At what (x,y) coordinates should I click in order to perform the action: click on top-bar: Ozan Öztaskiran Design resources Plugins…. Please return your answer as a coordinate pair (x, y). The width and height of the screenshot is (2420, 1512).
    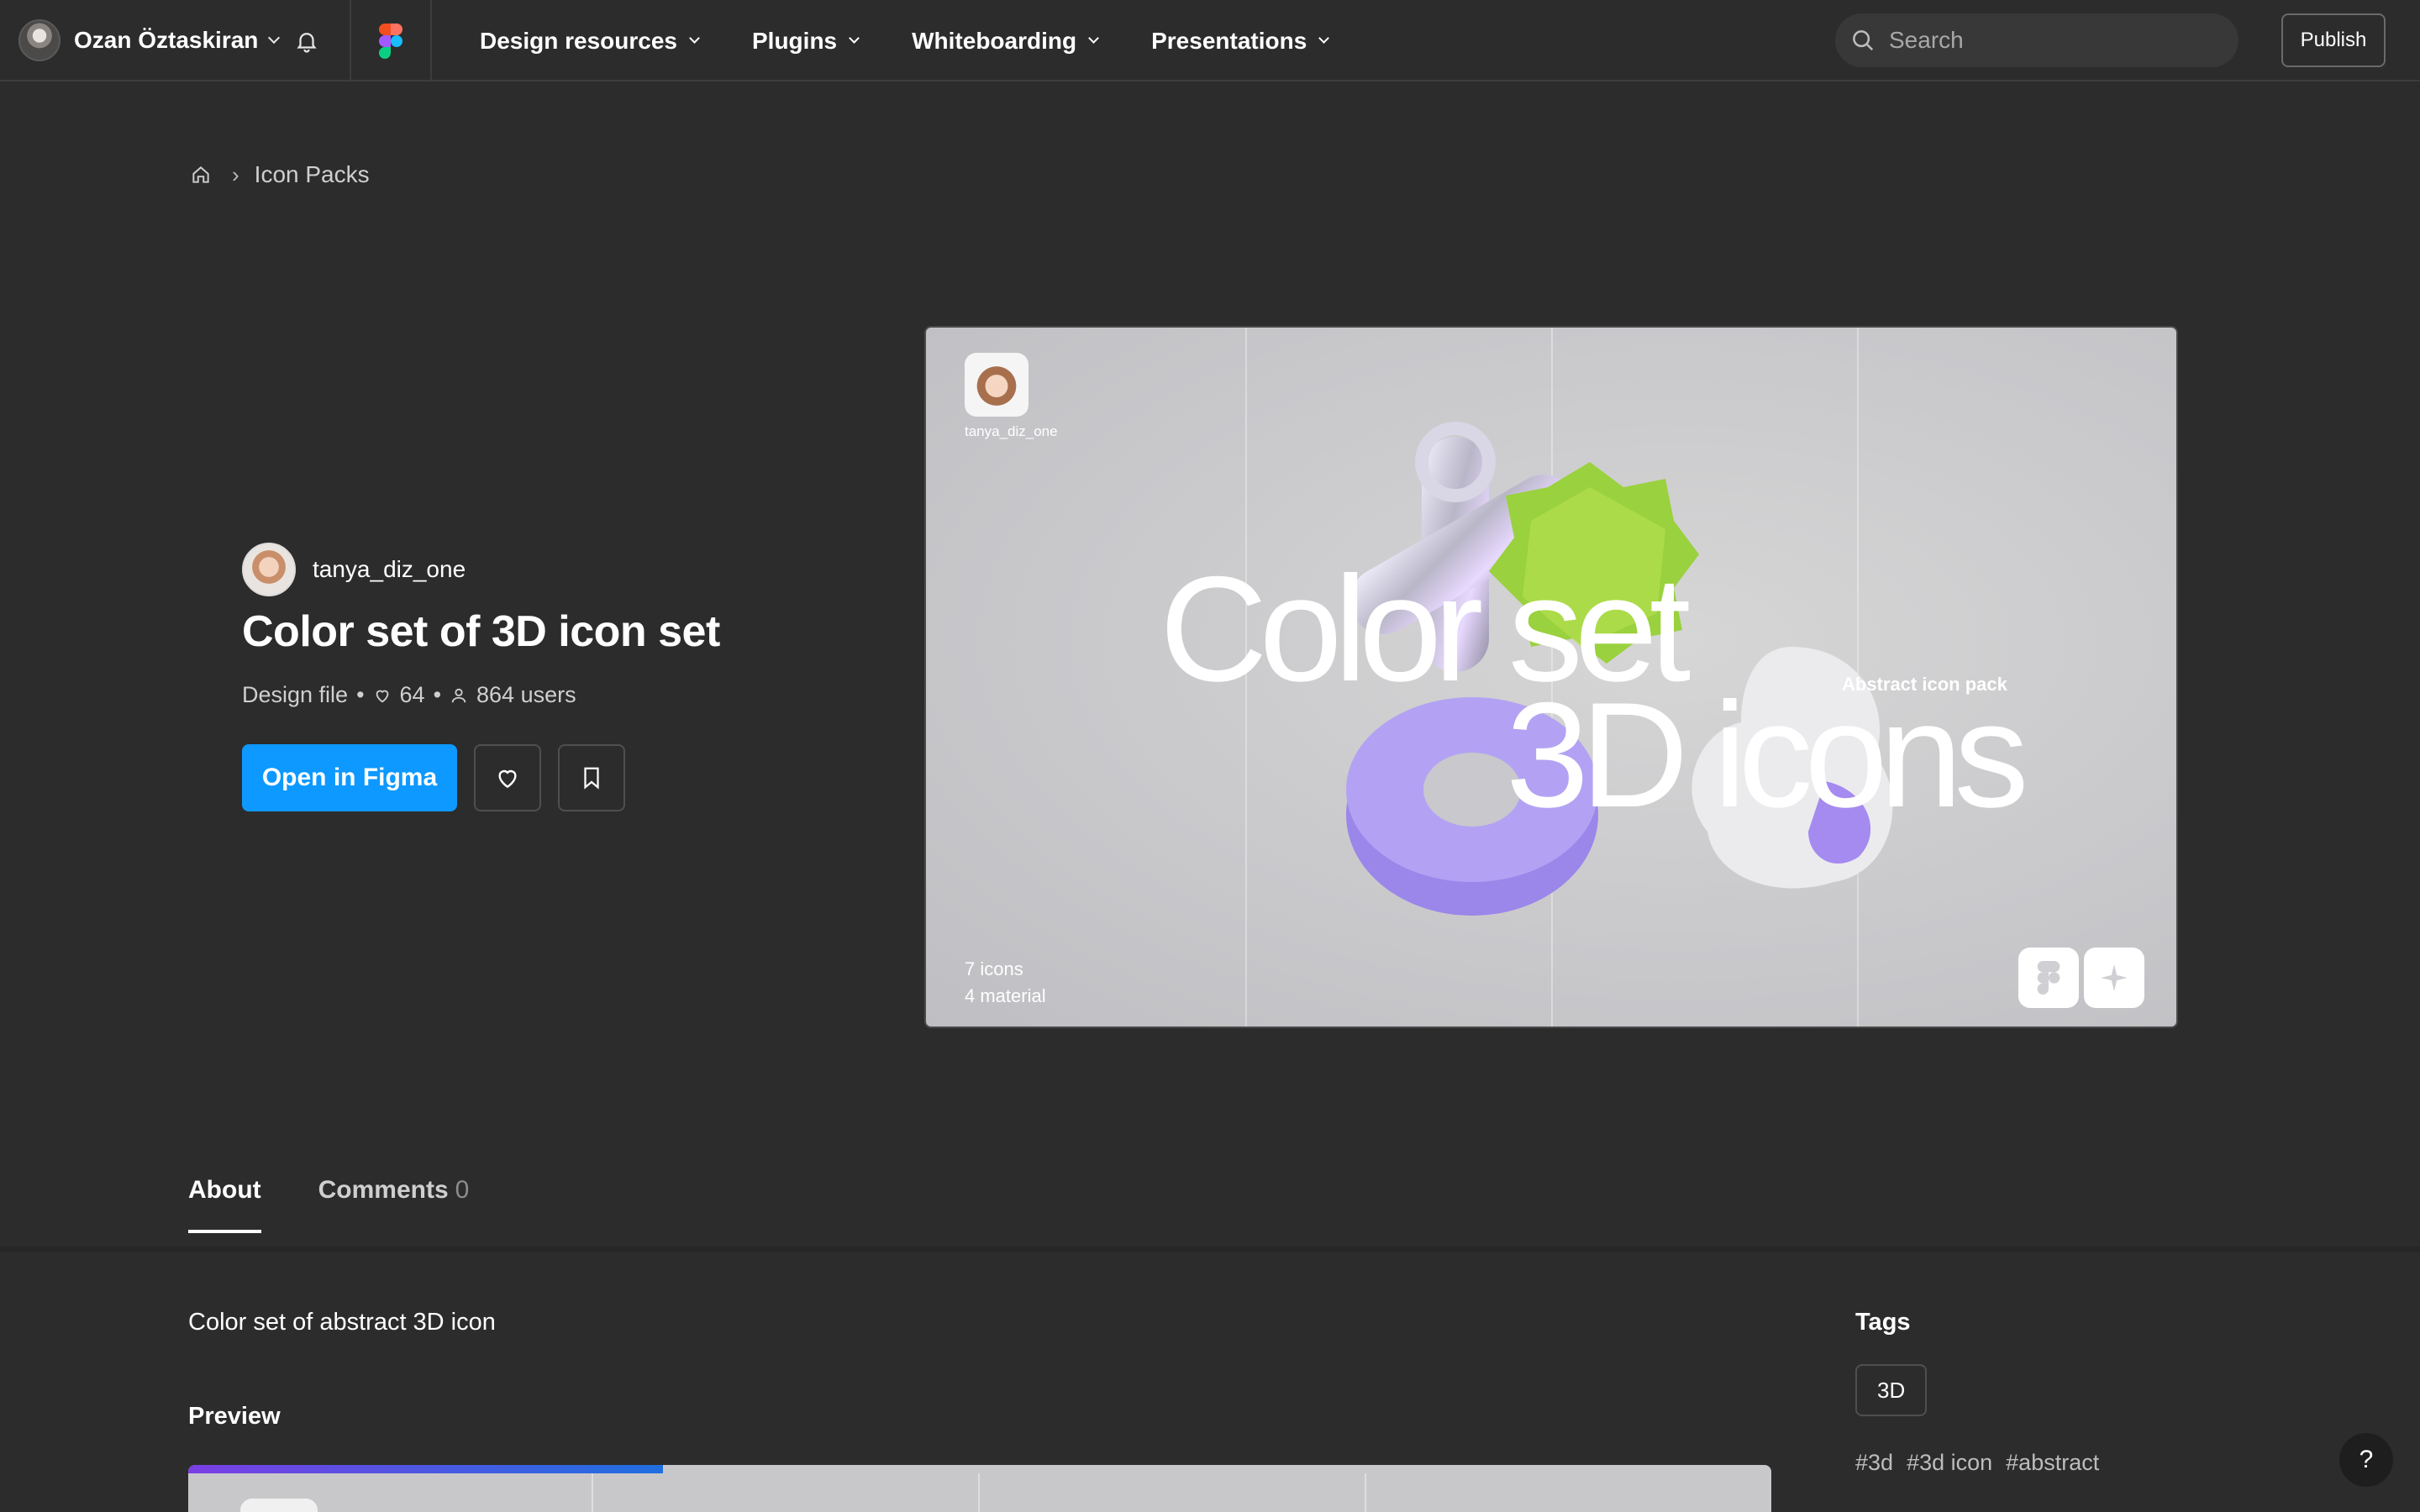
    Looking at the image, I should click on (1210, 40).